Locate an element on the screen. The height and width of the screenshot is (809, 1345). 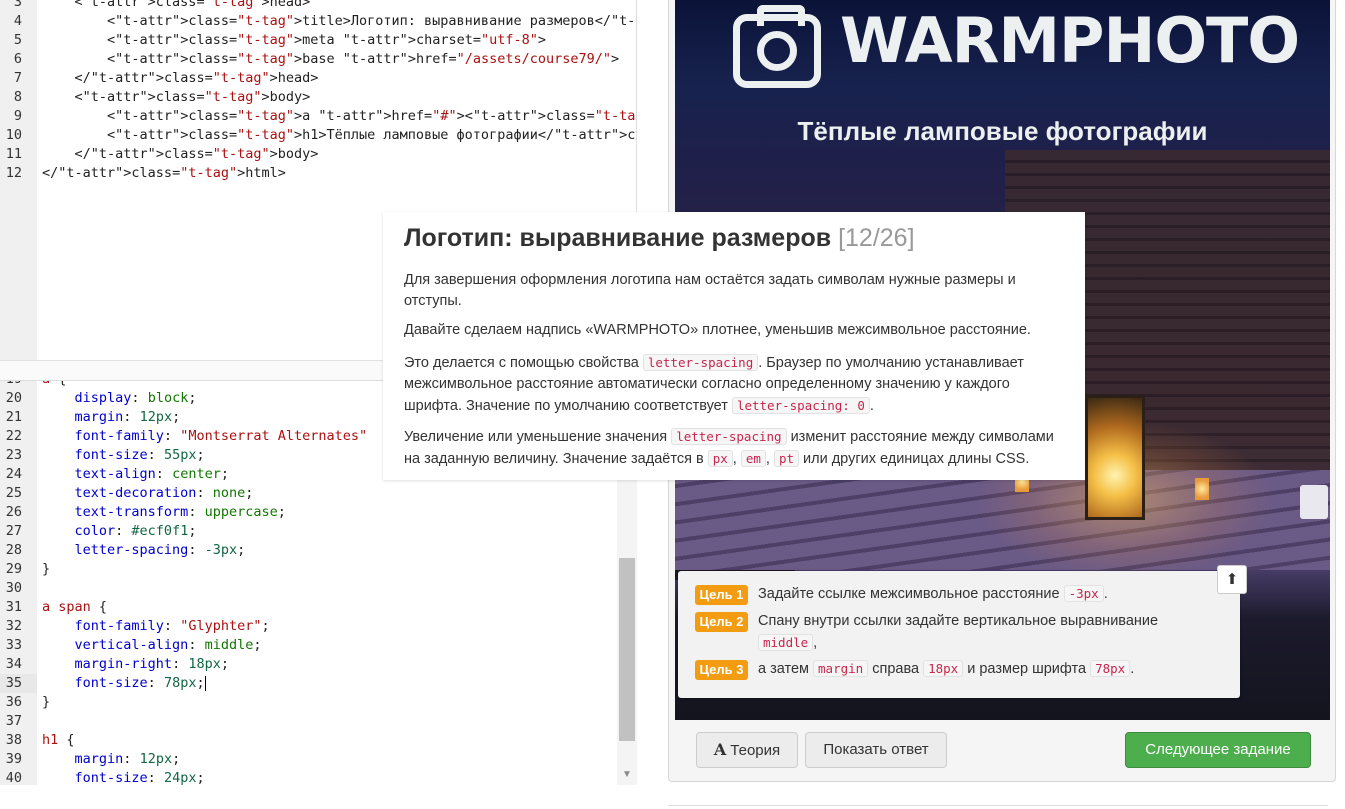
next-task-button: Следующее задание is located at coordinates (1218, 750).